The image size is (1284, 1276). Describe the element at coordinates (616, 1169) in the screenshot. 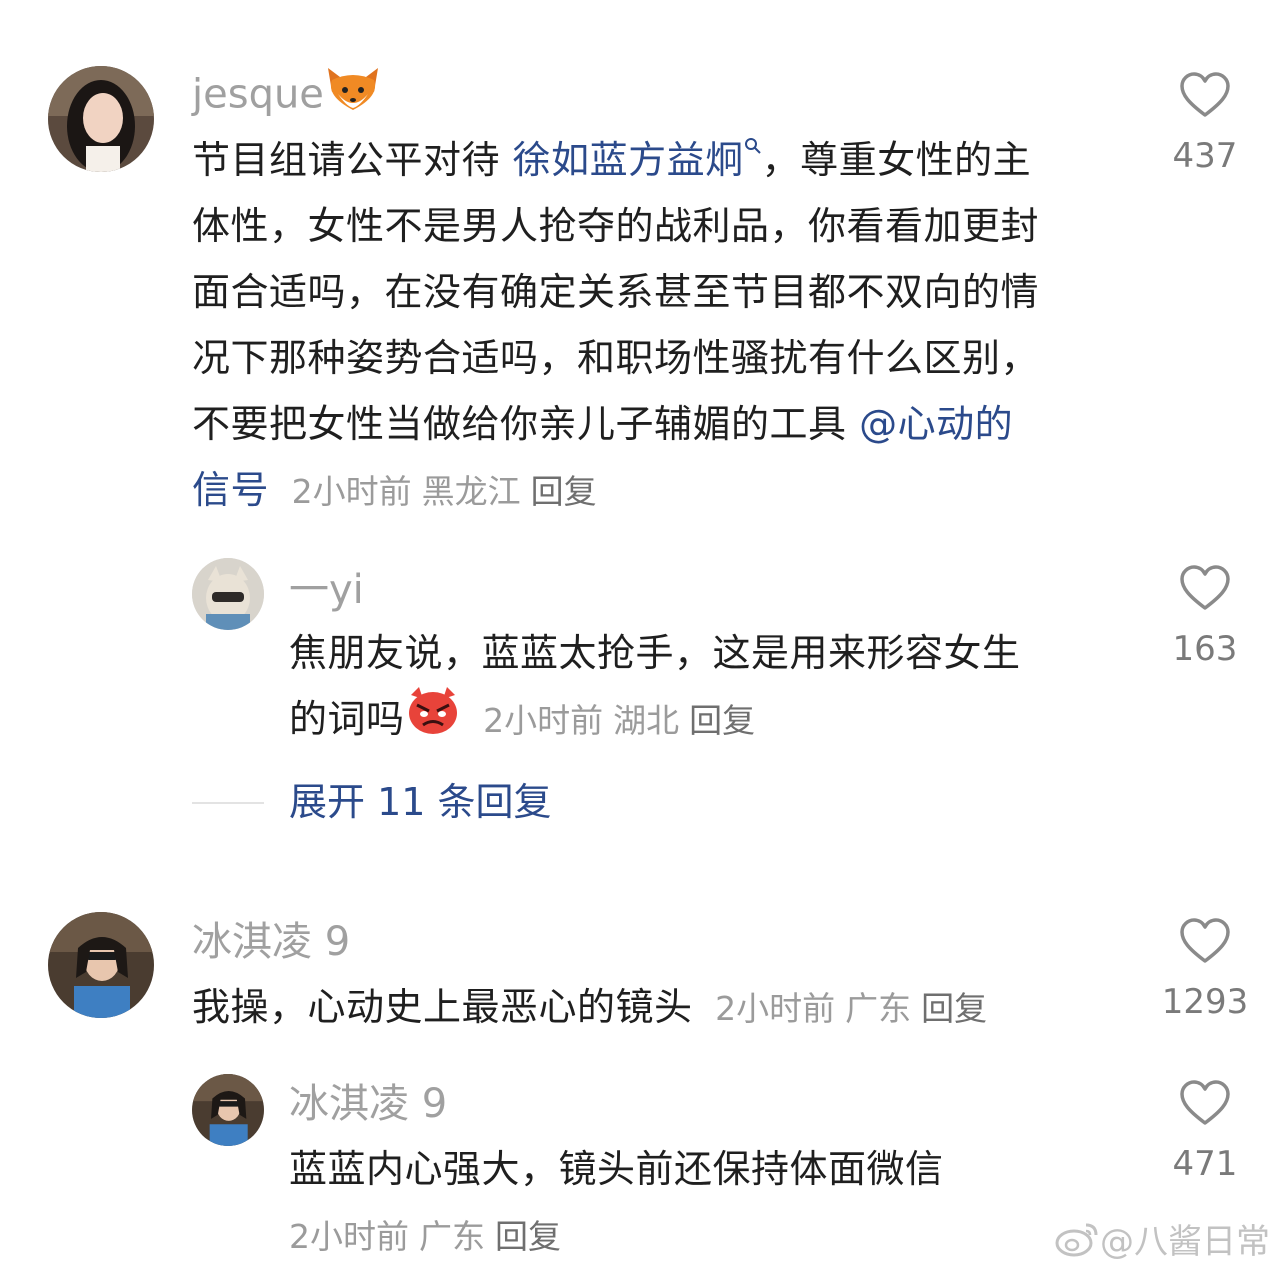

I see `comment-text-segment: 蓝蓝内心强大，镜头前还保持体面微信` at that location.